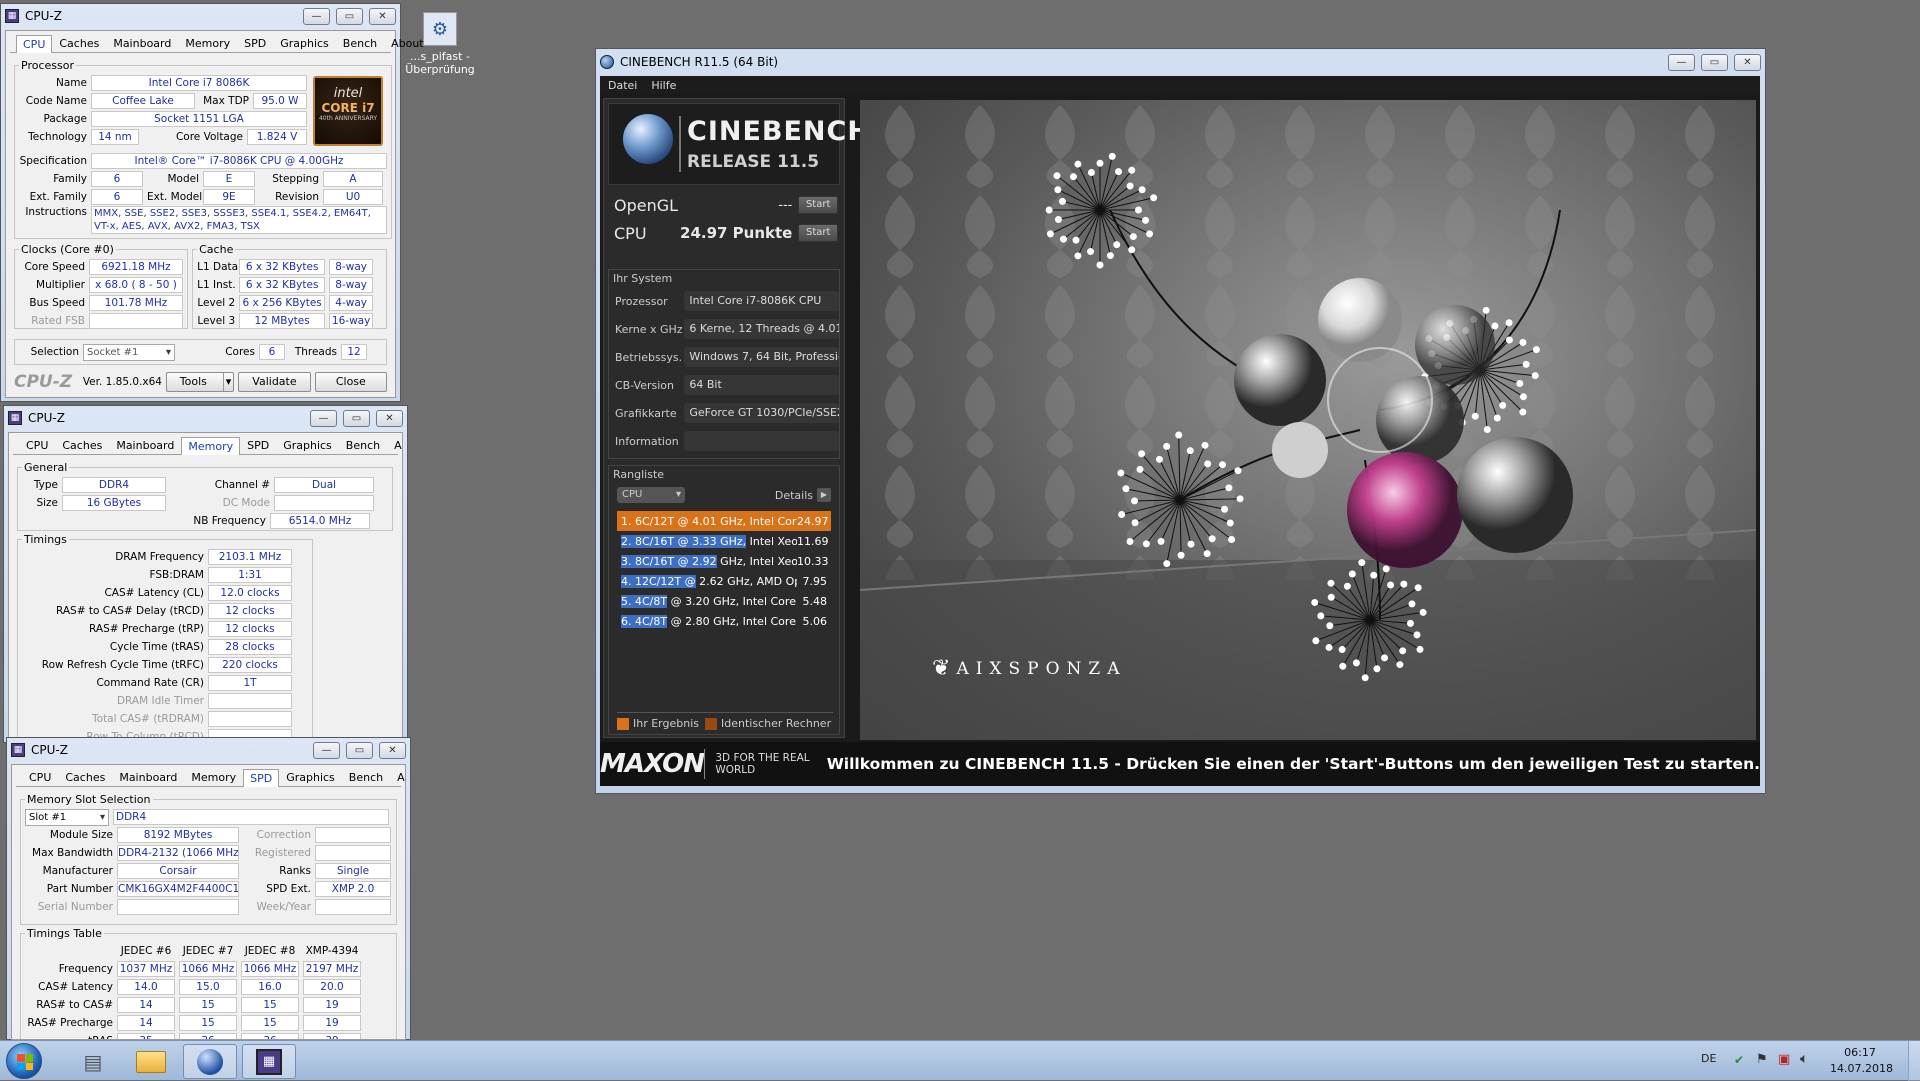 This screenshot has height=1081, width=1920. Describe the element at coordinates (178, 871) in the screenshot. I see `manufacturer-value: Corsair` at that location.